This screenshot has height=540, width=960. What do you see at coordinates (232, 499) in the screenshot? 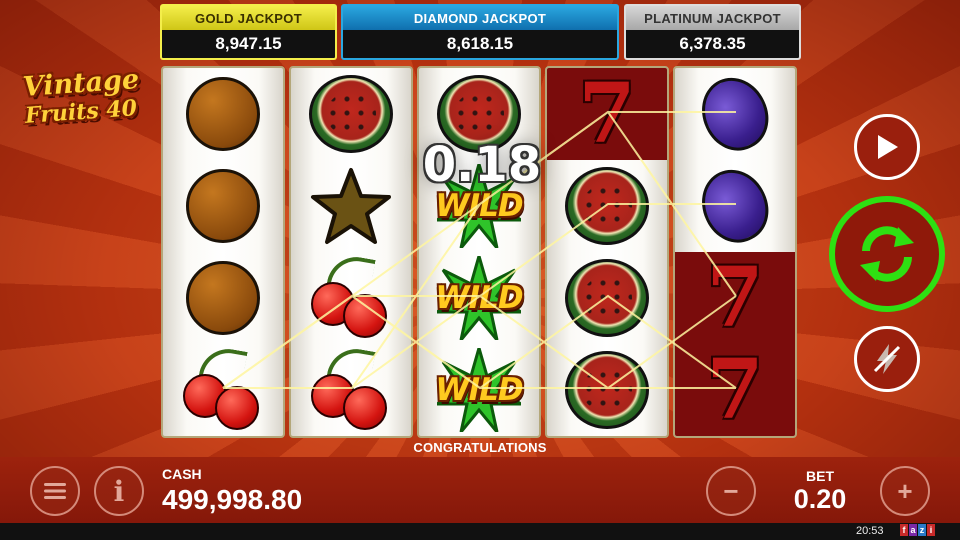
I see `cash-value: 499,998.80` at bounding box center [232, 499].